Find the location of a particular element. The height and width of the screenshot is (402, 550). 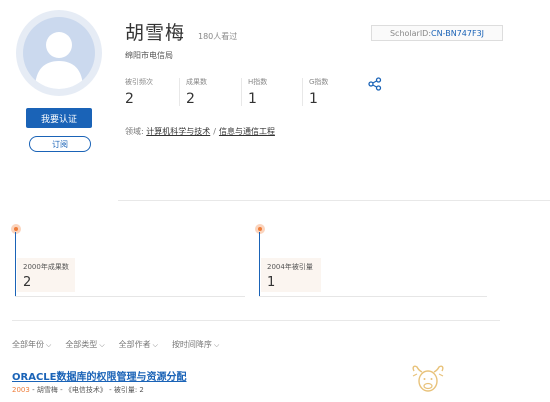

filter-label: 全部年份 is located at coordinates (28, 344).